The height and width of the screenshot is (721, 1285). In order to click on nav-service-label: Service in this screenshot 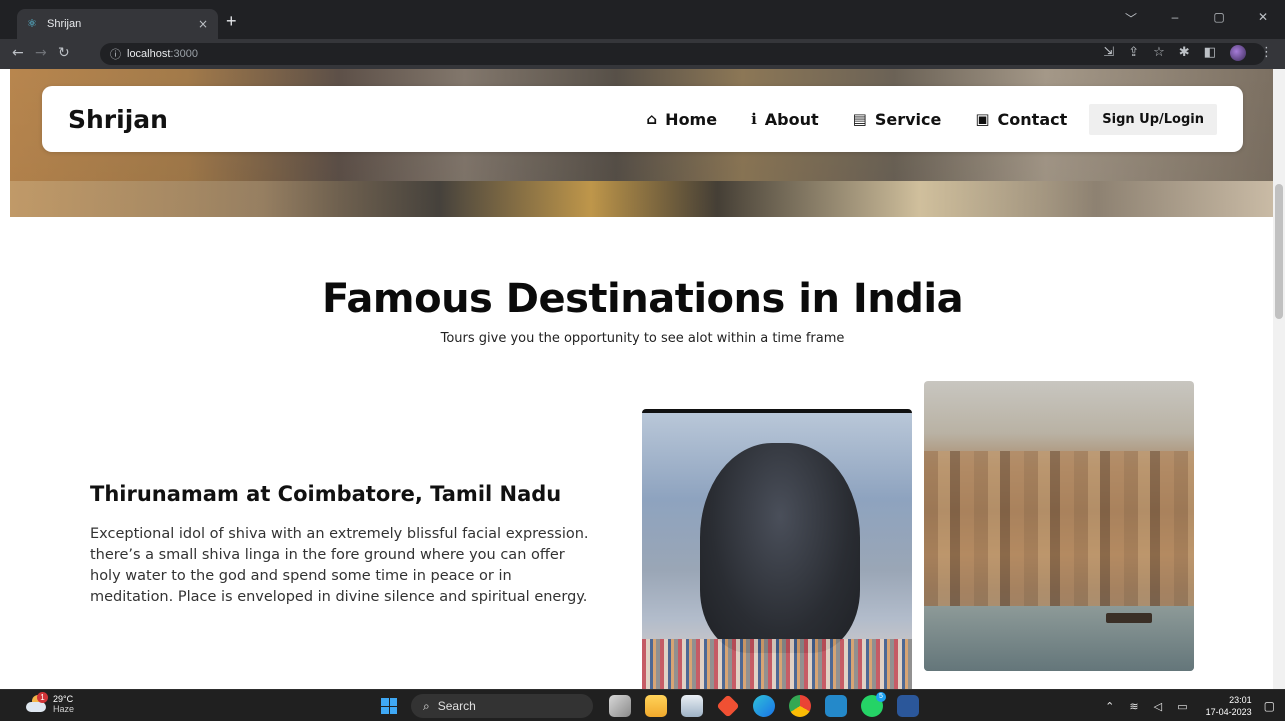, I will do `click(908, 119)`.